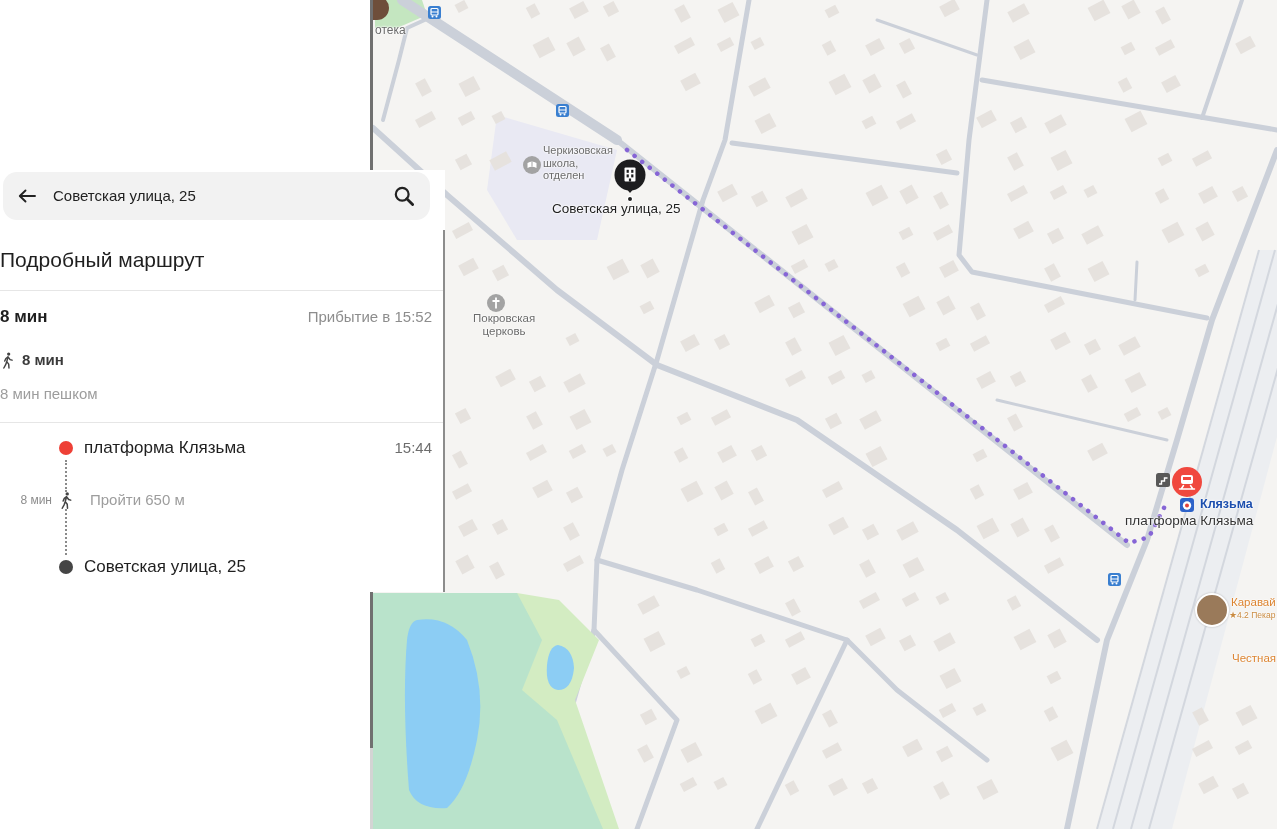 This screenshot has height=829, width=1280. Describe the element at coordinates (404, 196) in the screenshot. I see `search-icon` at that location.